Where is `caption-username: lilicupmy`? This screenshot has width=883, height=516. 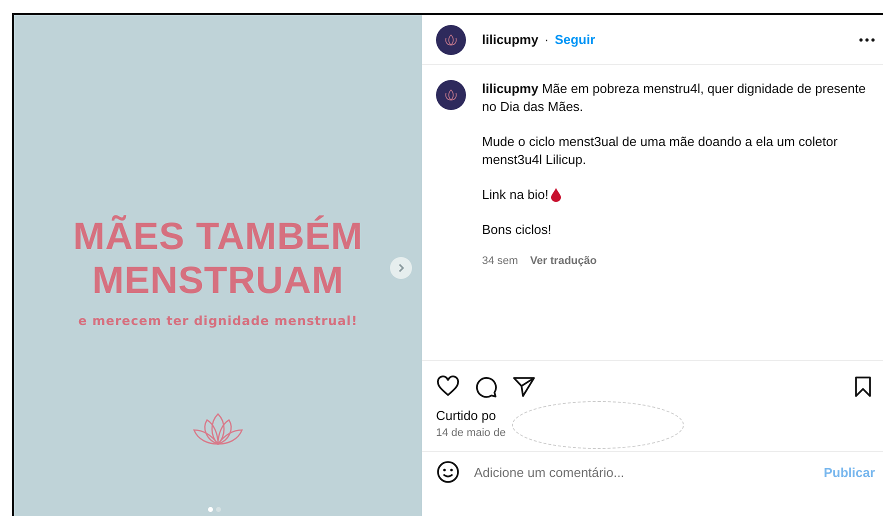 caption-username: lilicupmy is located at coordinates (510, 88).